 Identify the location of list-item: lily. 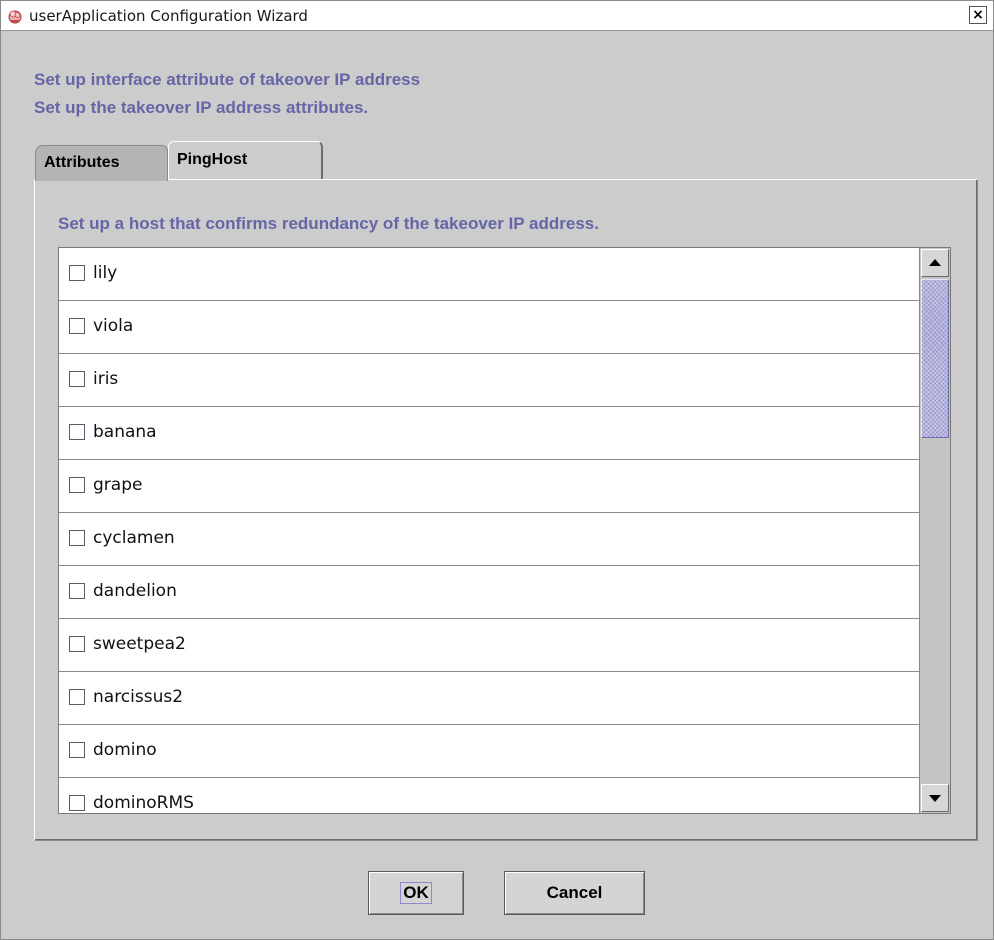
(489, 274).